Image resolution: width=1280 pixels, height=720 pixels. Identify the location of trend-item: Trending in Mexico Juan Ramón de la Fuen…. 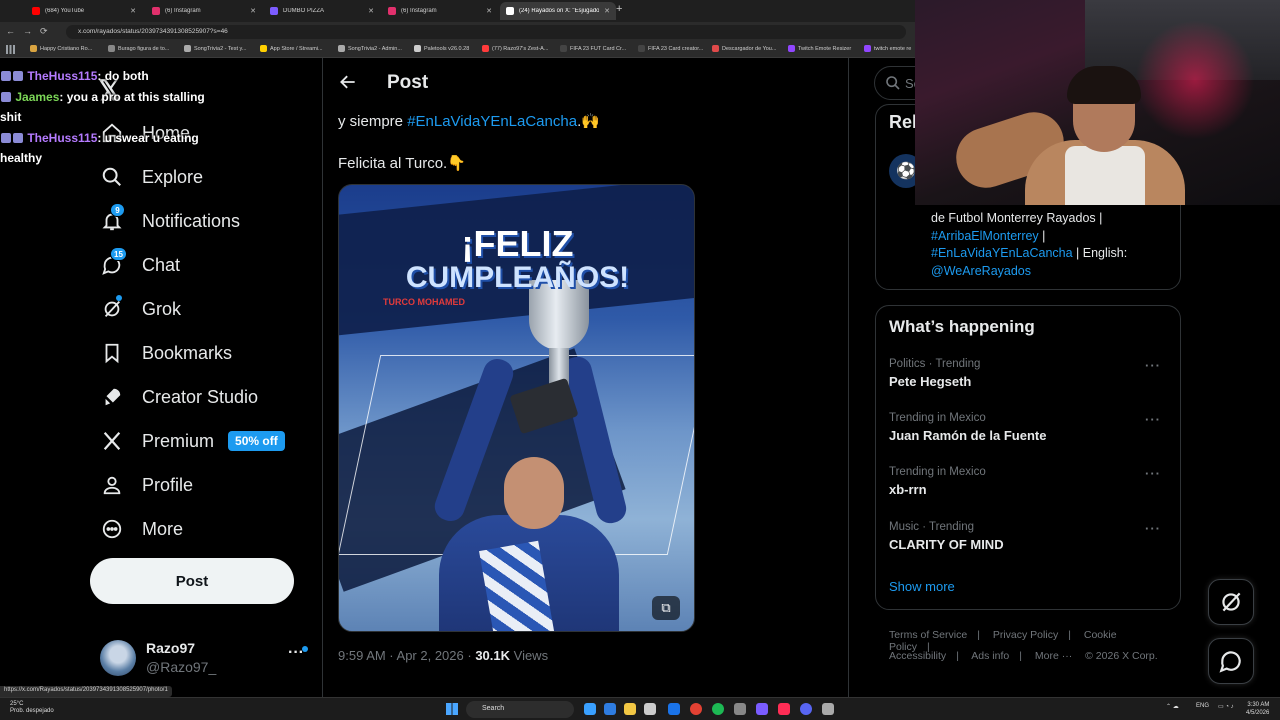
(1029, 432).